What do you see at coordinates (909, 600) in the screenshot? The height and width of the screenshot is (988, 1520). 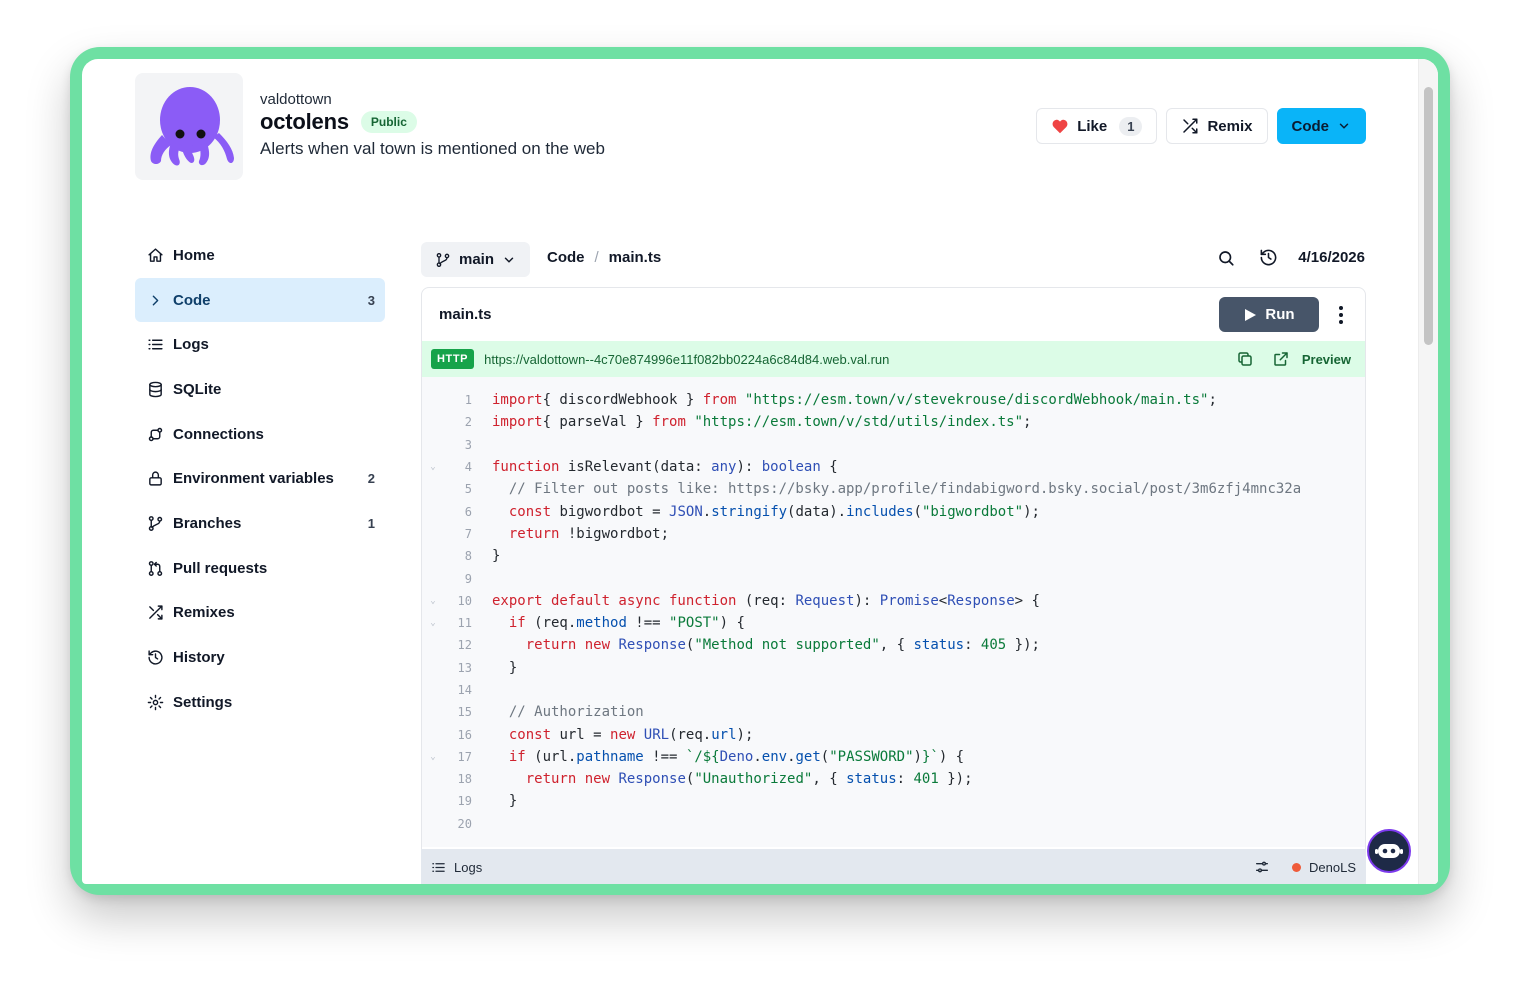 I see `code-token: Promise` at bounding box center [909, 600].